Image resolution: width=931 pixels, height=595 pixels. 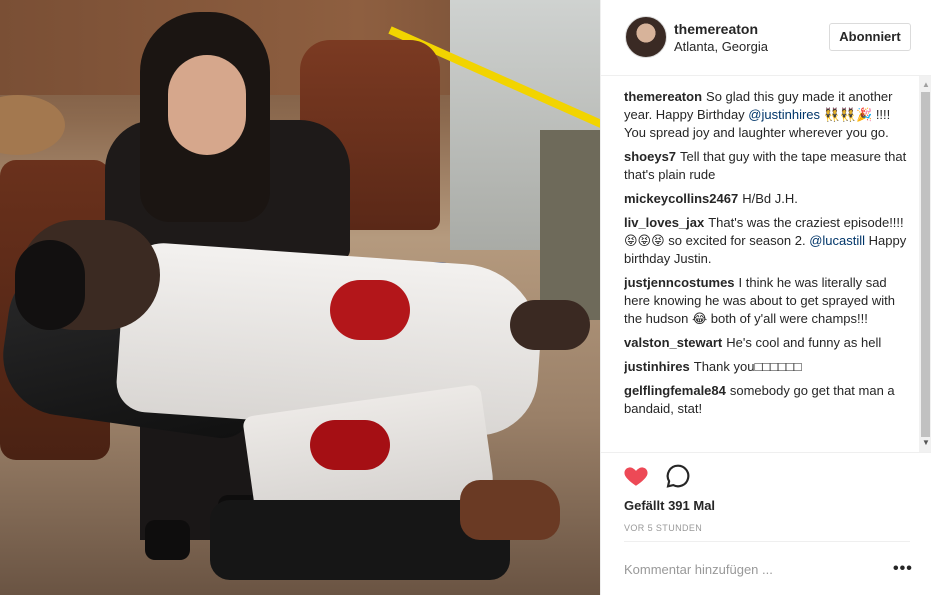 I want to click on more-options-icon: •••, so click(x=903, y=569).